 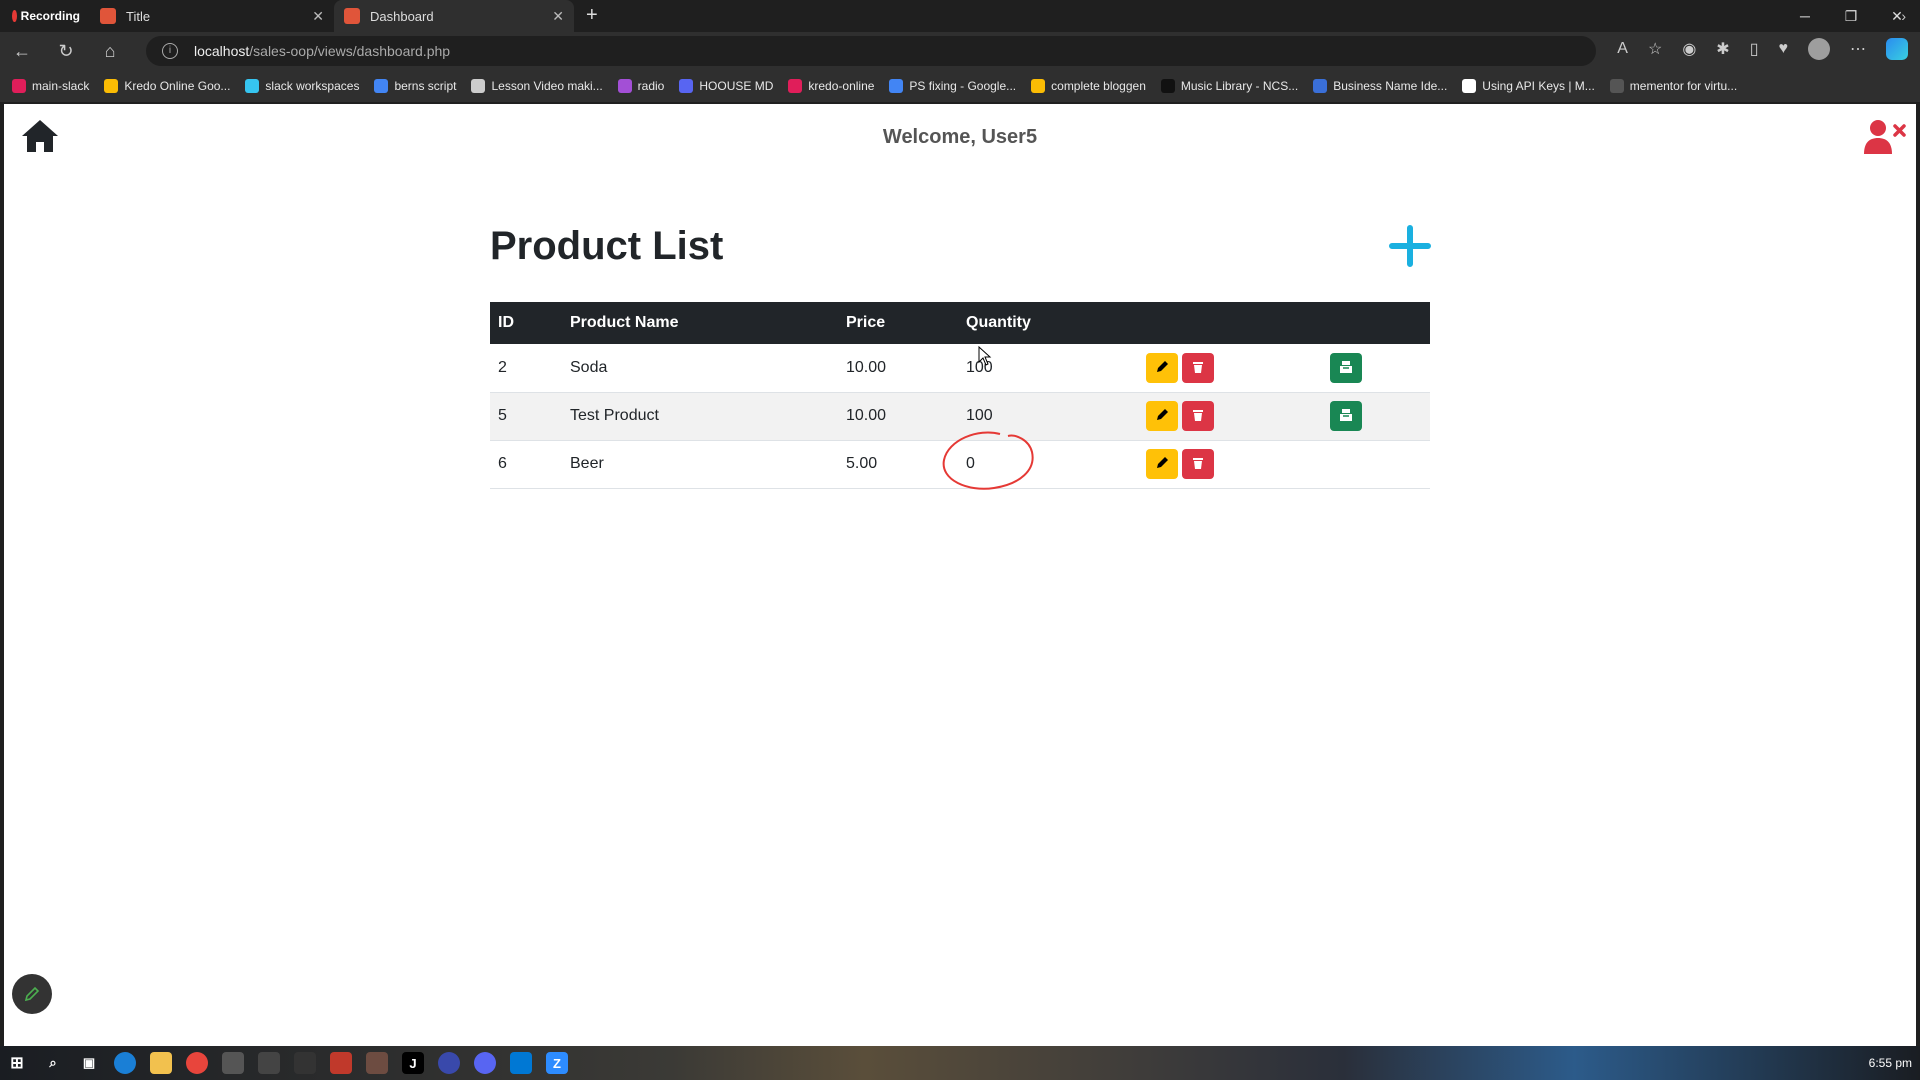 What do you see at coordinates (998, 322) in the screenshot?
I see `column-header-quantity: Quantity` at bounding box center [998, 322].